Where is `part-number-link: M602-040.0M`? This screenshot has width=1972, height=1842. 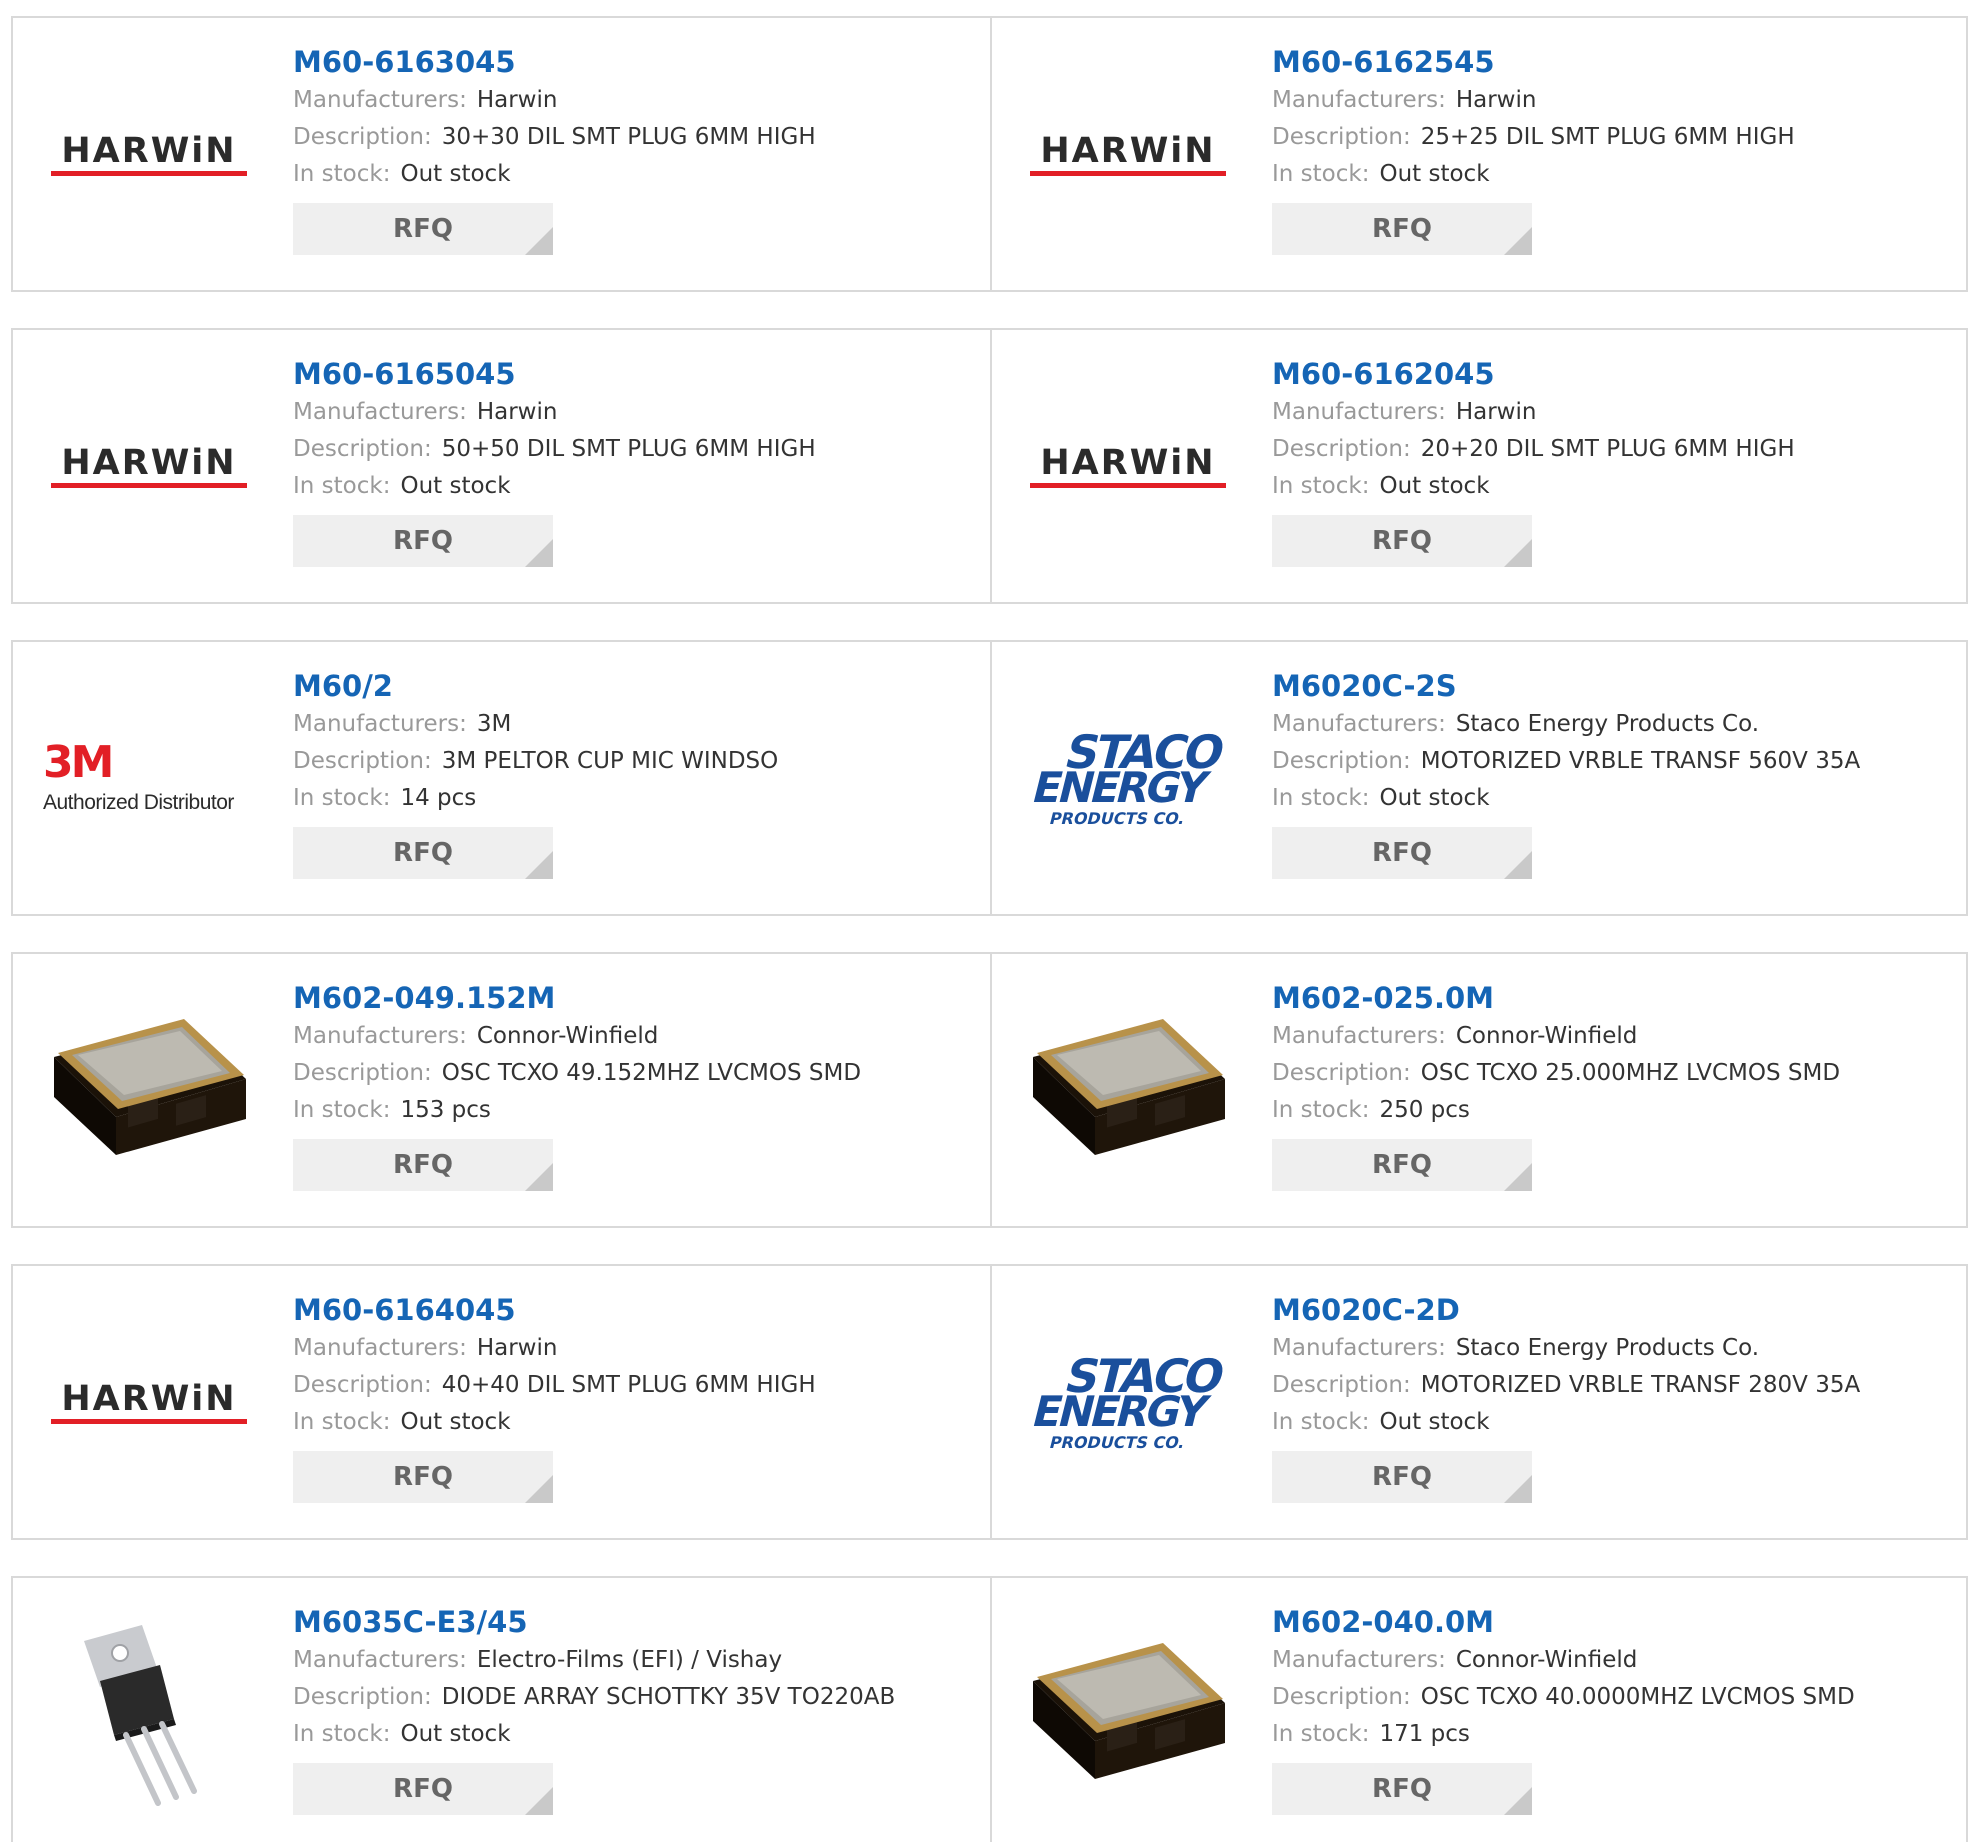 part-number-link: M602-040.0M is located at coordinates (1563, 1622).